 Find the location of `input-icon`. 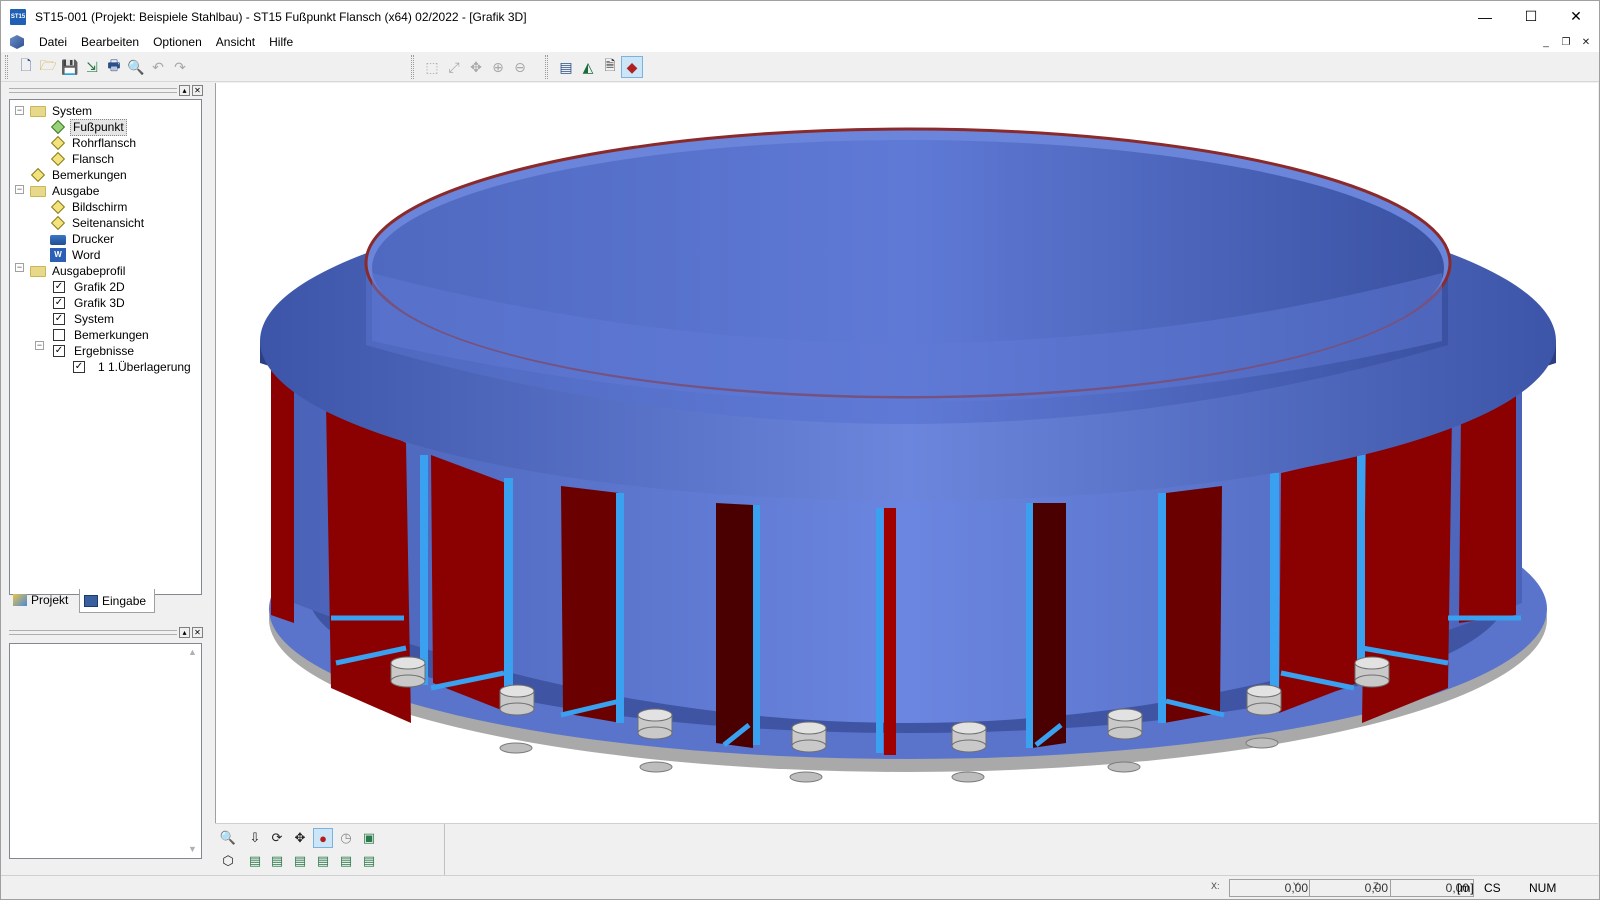

input-icon is located at coordinates (91, 600).